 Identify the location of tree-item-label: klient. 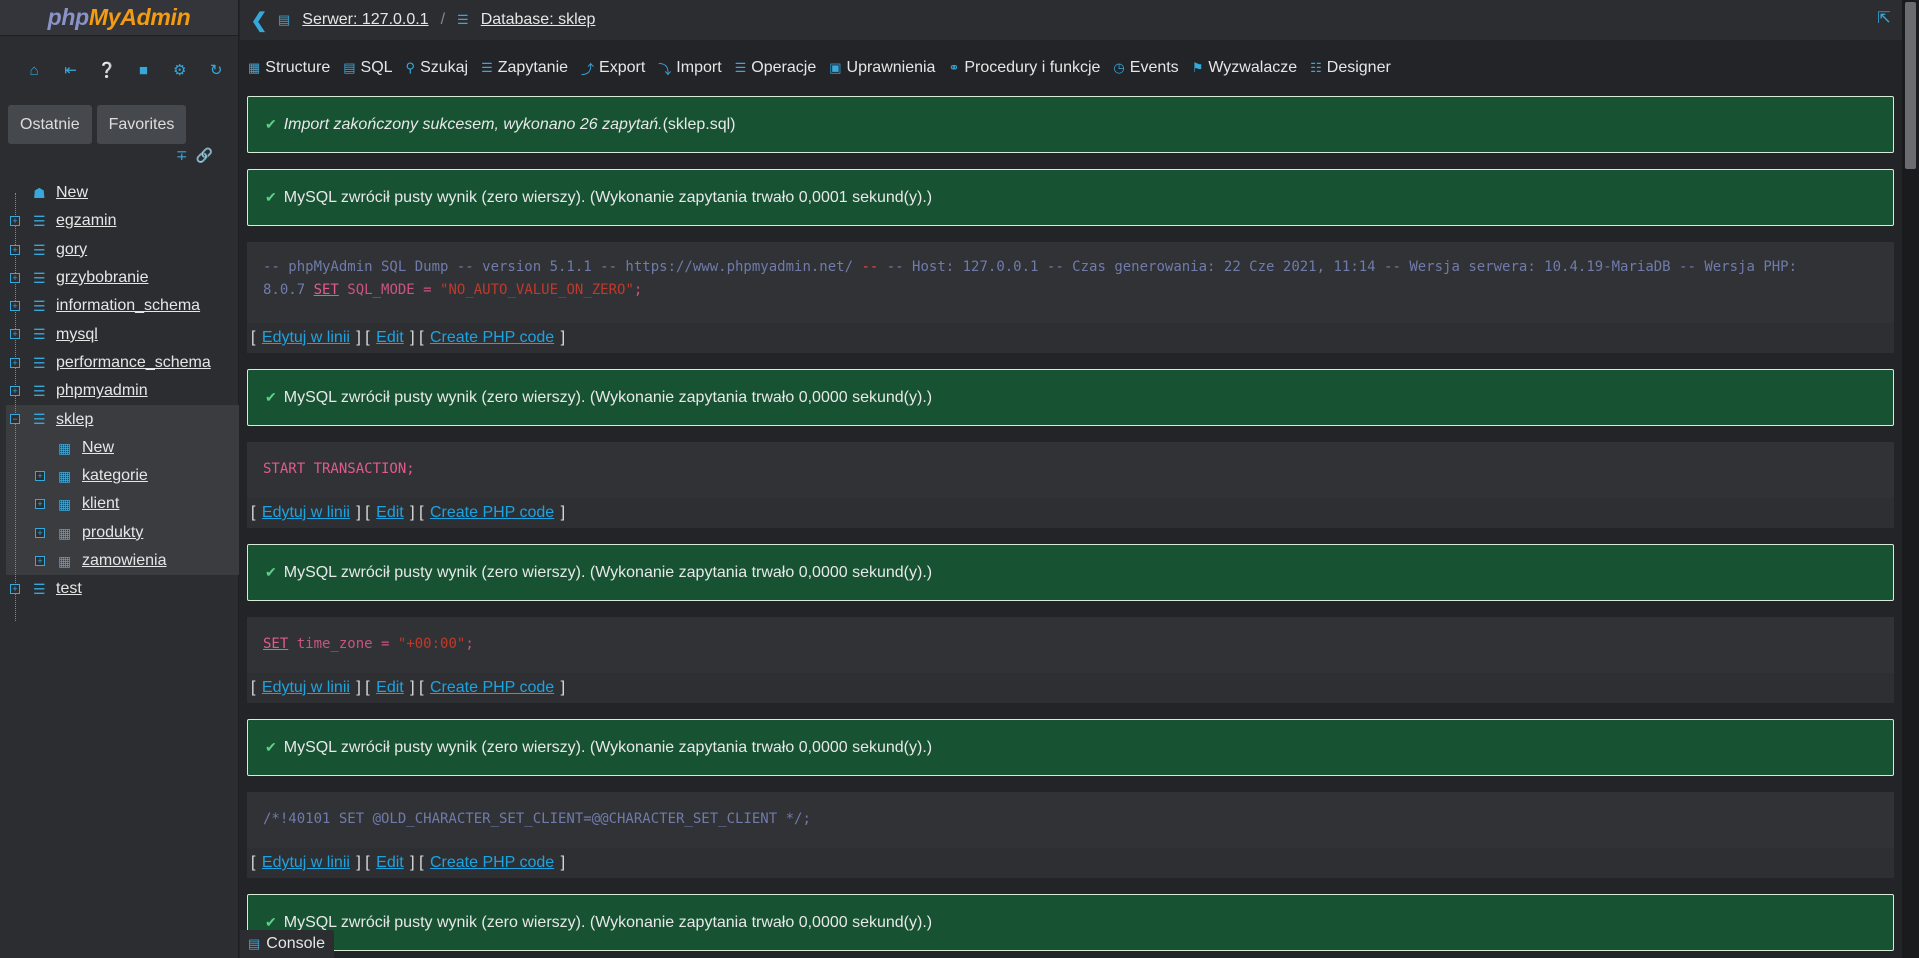
(100, 504).